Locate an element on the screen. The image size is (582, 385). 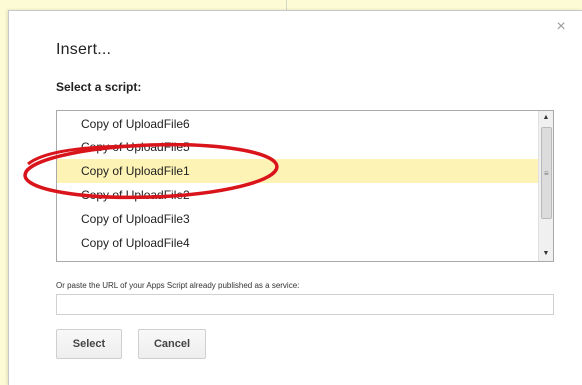
script-list-item: Copy of UploadFile3 is located at coordinates (297, 219).